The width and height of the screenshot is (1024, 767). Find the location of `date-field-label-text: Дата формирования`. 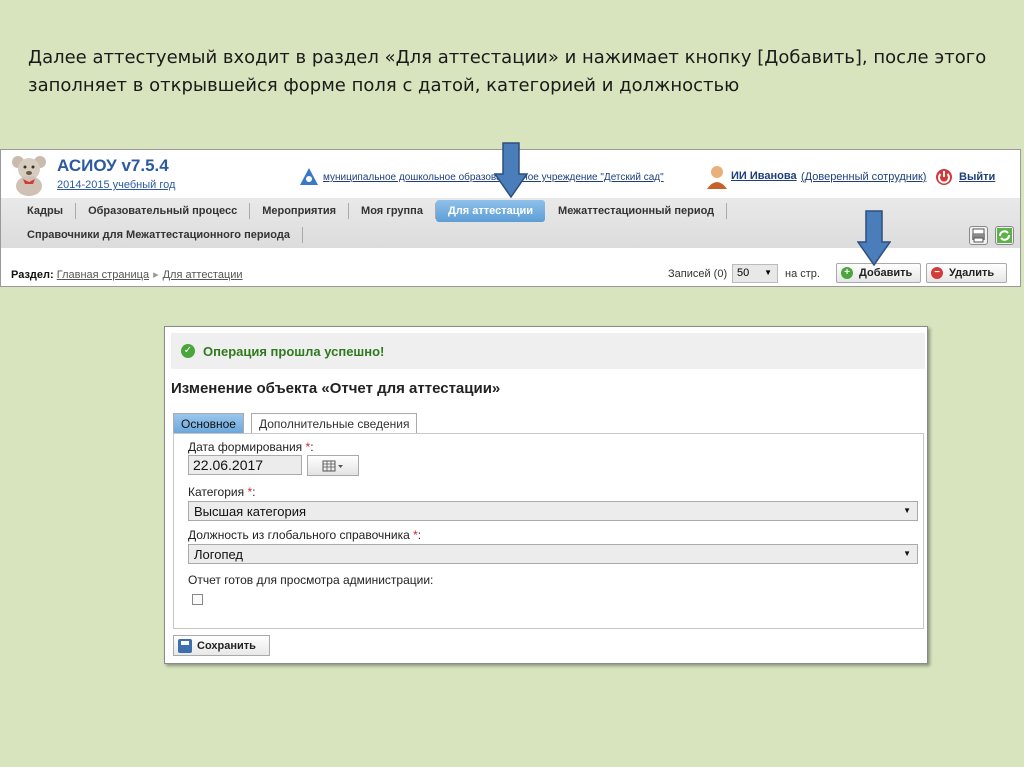

date-field-label-text: Дата формирования is located at coordinates (245, 447).